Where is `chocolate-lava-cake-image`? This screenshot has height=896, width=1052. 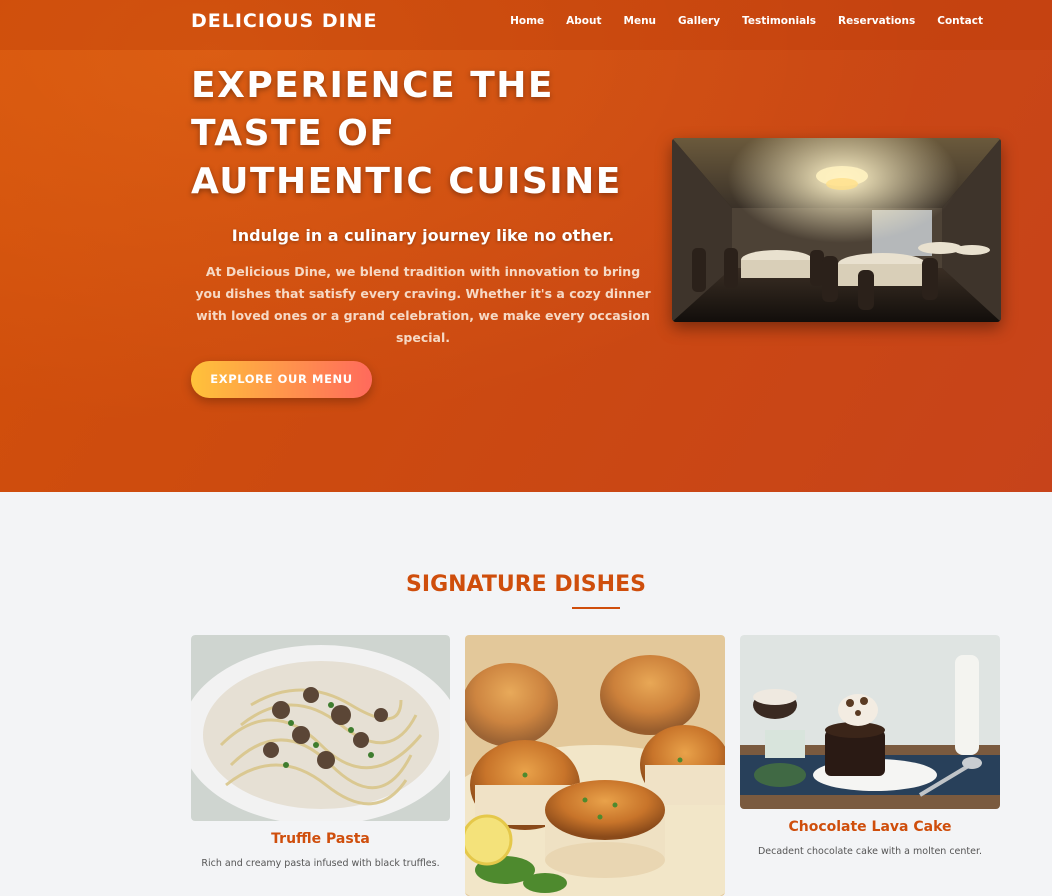 chocolate-lava-cake-image is located at coordinates (870, 722).